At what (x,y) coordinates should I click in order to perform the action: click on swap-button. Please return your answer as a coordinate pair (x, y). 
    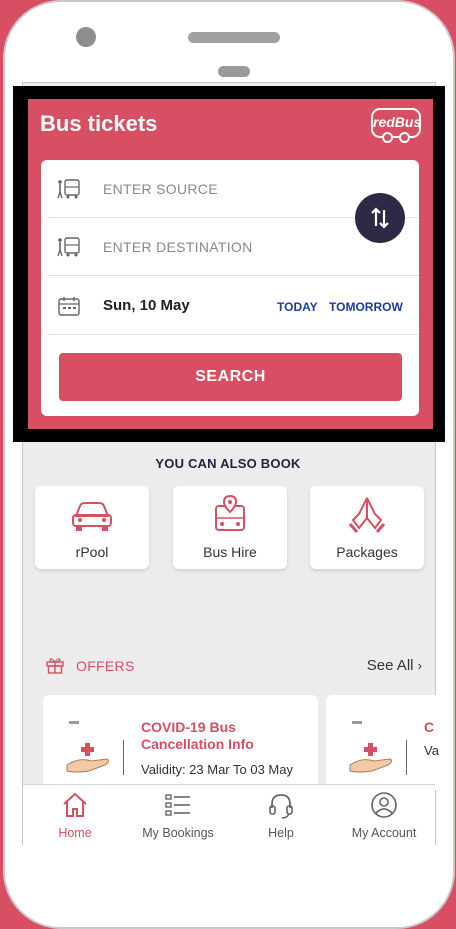
    Looking at the image, I should click on (380, 218).